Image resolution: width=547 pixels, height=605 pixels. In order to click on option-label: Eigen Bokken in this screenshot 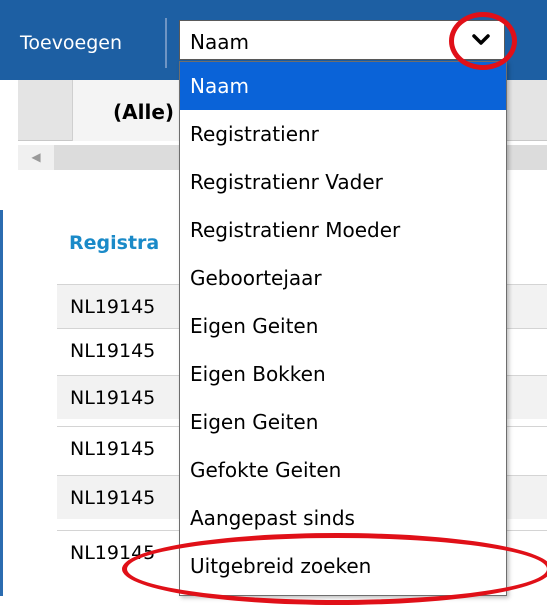, I will do `click(258, 374)`.